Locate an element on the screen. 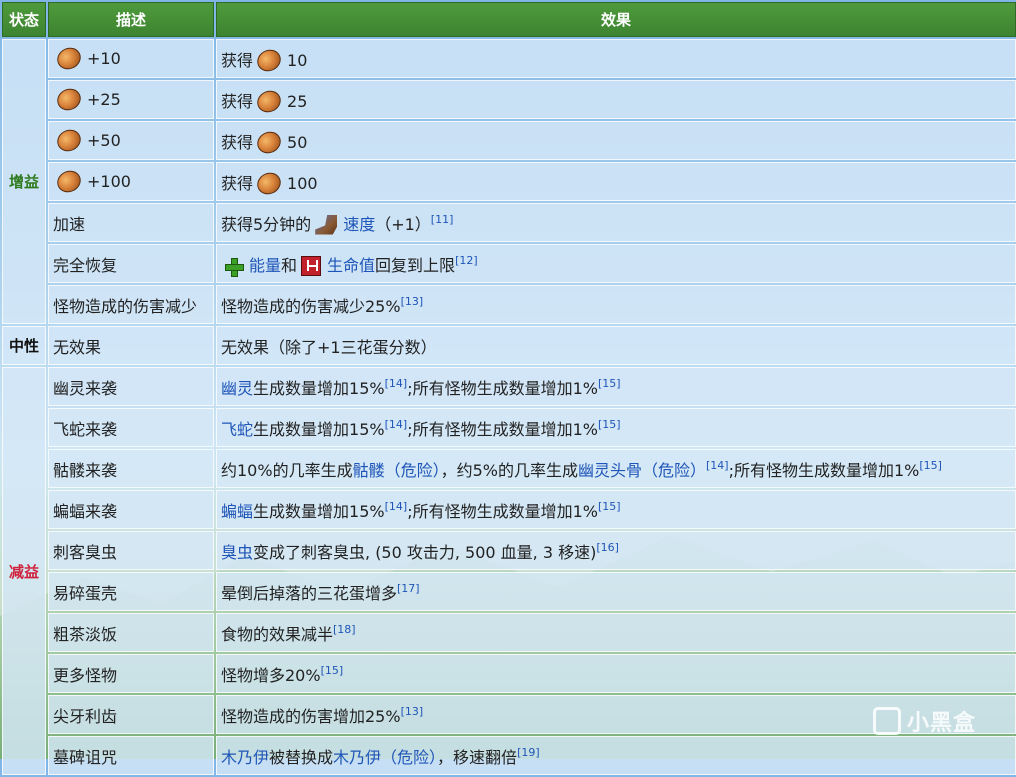  table-row: 蝙蝠来袭 蝙蝠生成数量增加15%[14];所有怪物生成数量增加1%[15] is located at coordinates (509, 509).